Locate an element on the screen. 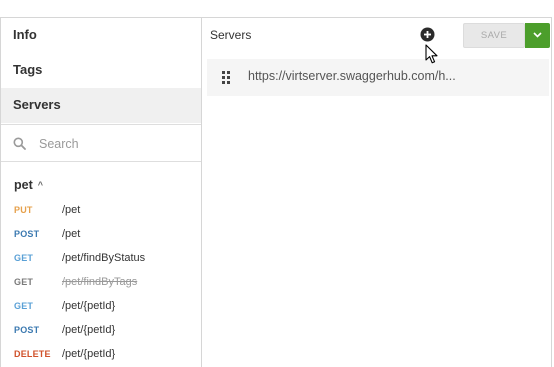 This screenshot has height=367, width=554. operation-path: /pet/findByTags is located at coordinates (100, 282).